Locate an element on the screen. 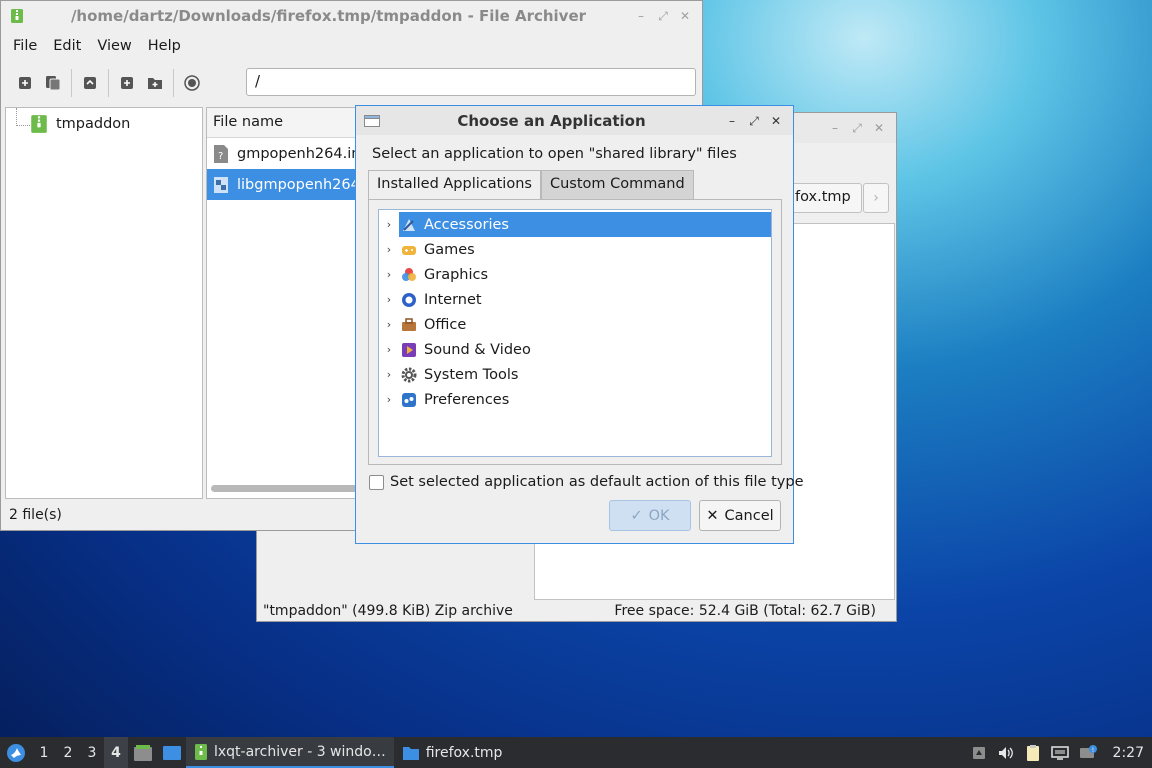  list-item: libgmpopenh264 is located at coordinates (286, 184).